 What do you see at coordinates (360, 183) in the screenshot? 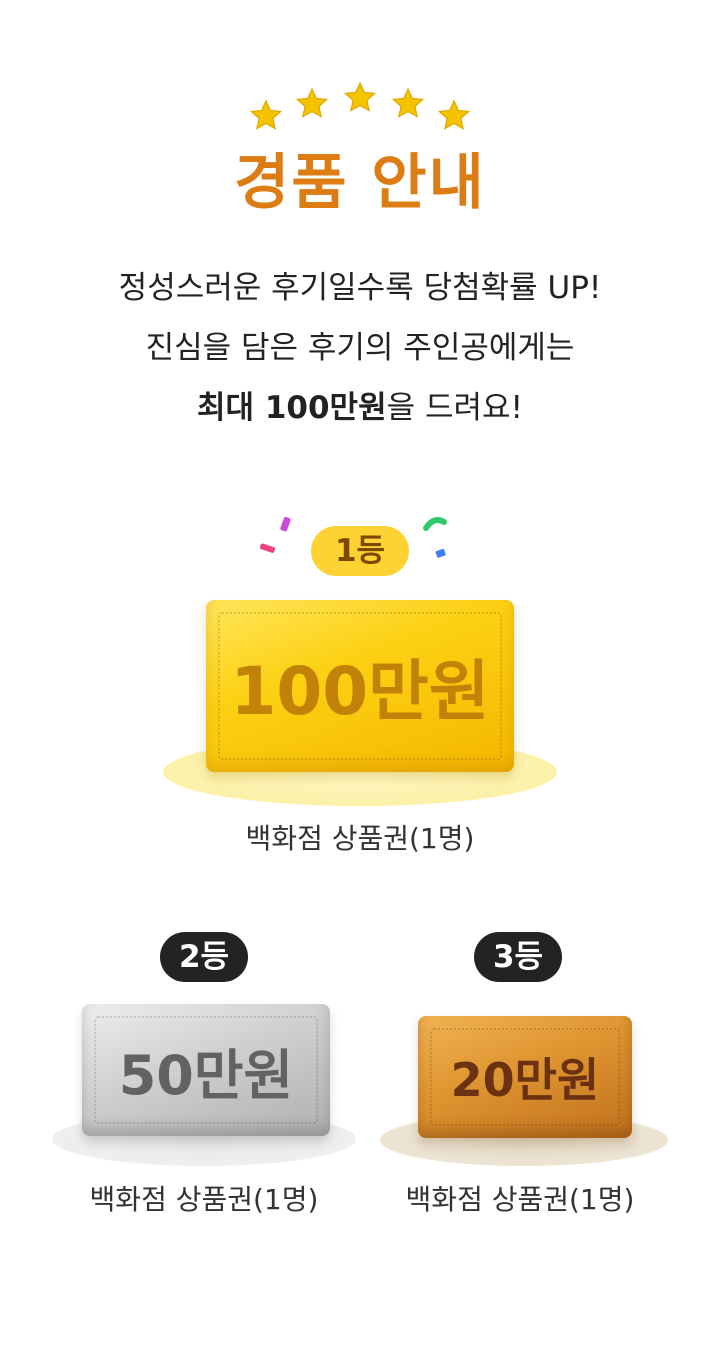
I see `page-title: 경품 안내` at bounding box center [360, 183].